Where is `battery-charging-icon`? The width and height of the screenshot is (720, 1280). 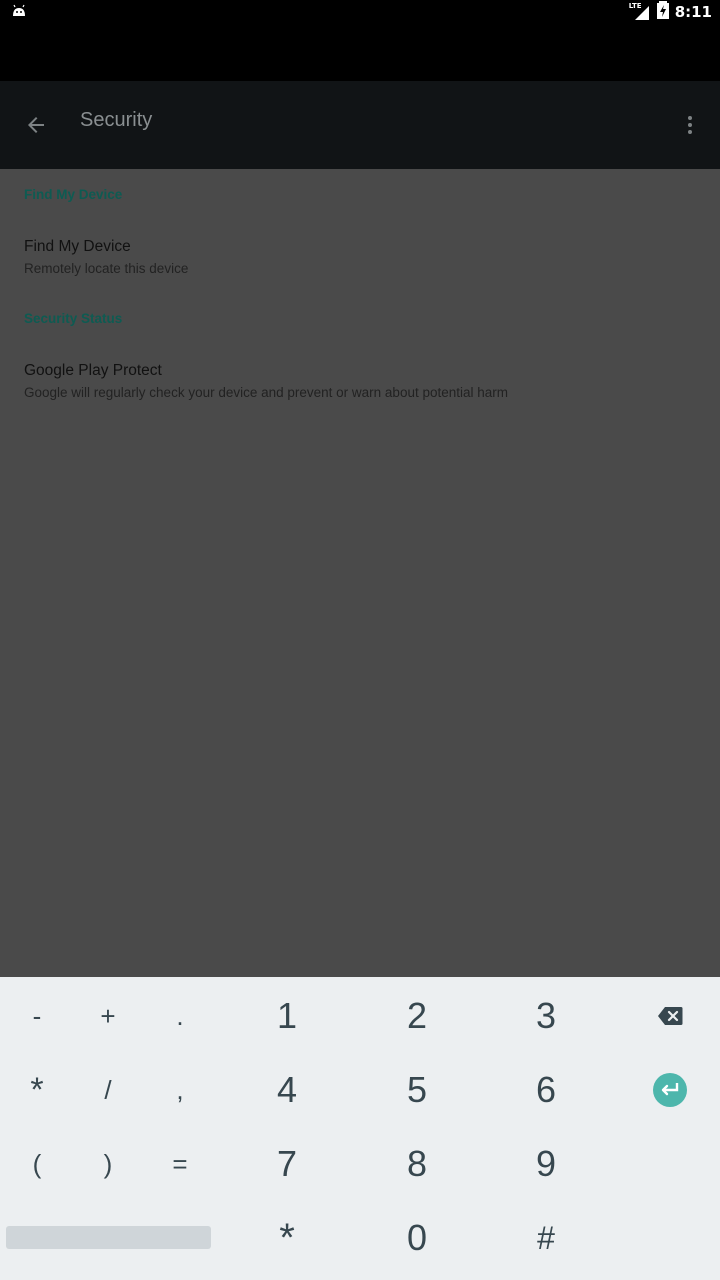
battery-charging-icon is located at coordinates (662, 12).